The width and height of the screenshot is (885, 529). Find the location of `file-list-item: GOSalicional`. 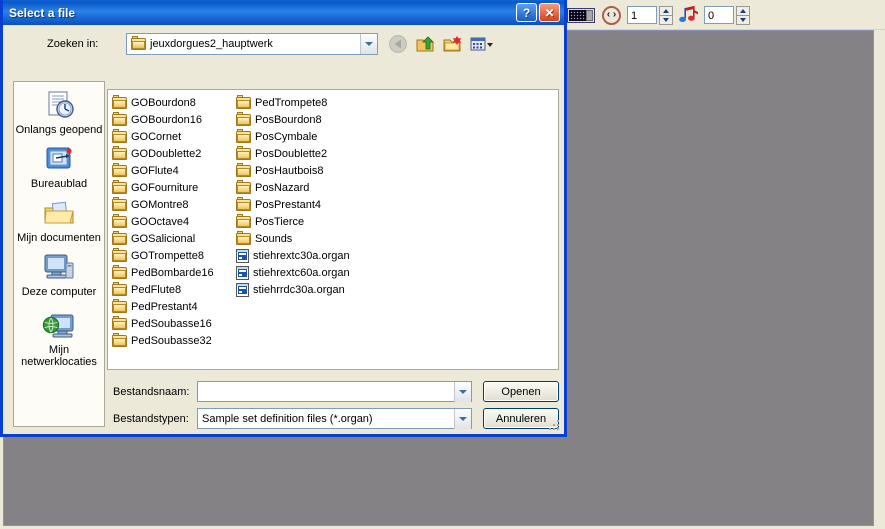

file-list-item: GOSalicional is located at coordinates (163, 238).